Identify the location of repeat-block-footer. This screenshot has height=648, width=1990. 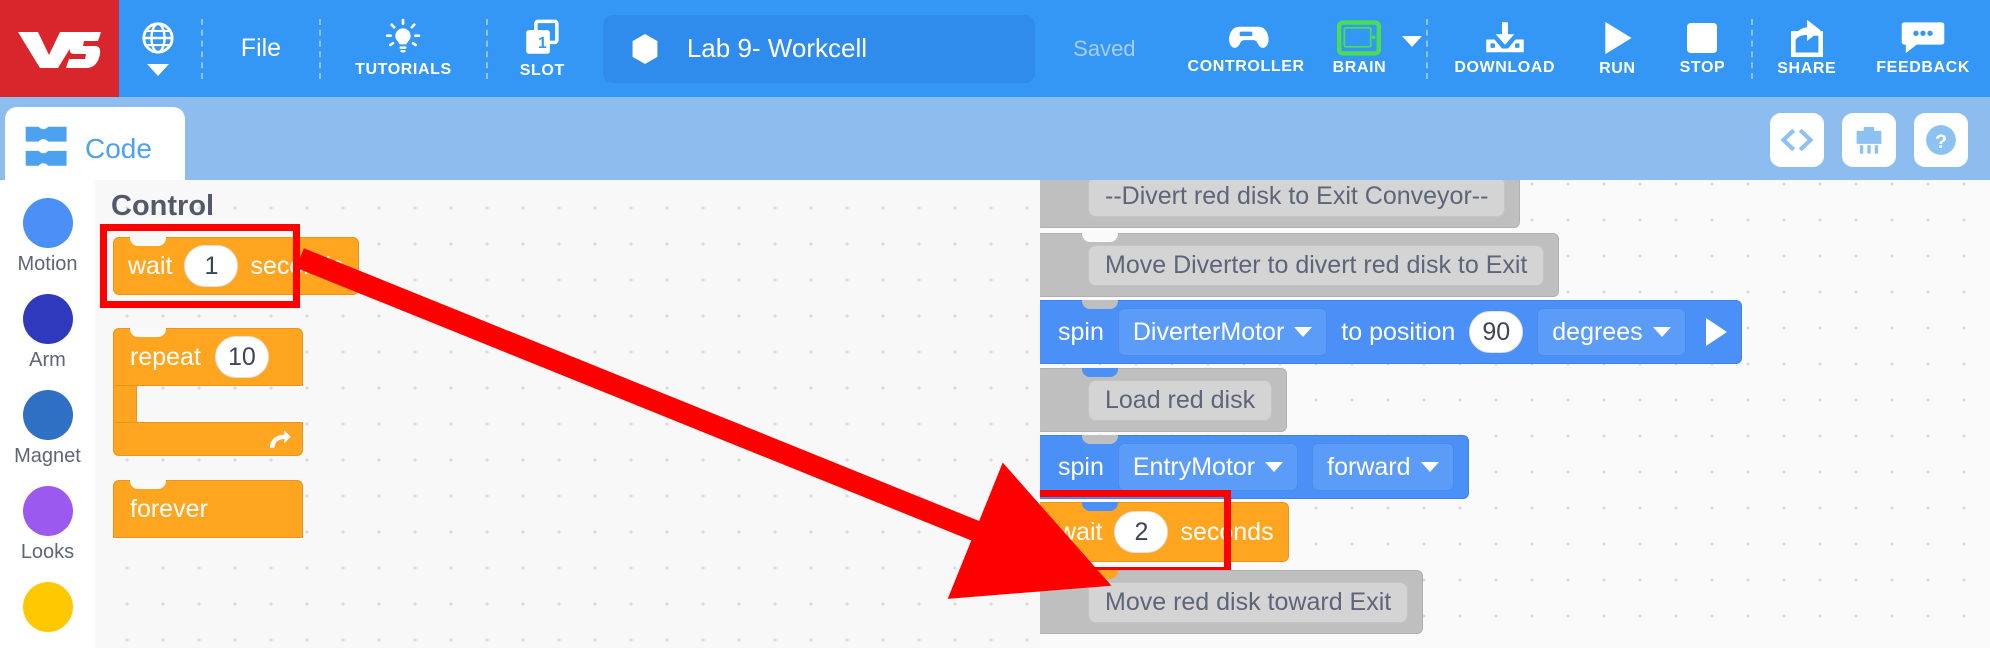
(208, 439).